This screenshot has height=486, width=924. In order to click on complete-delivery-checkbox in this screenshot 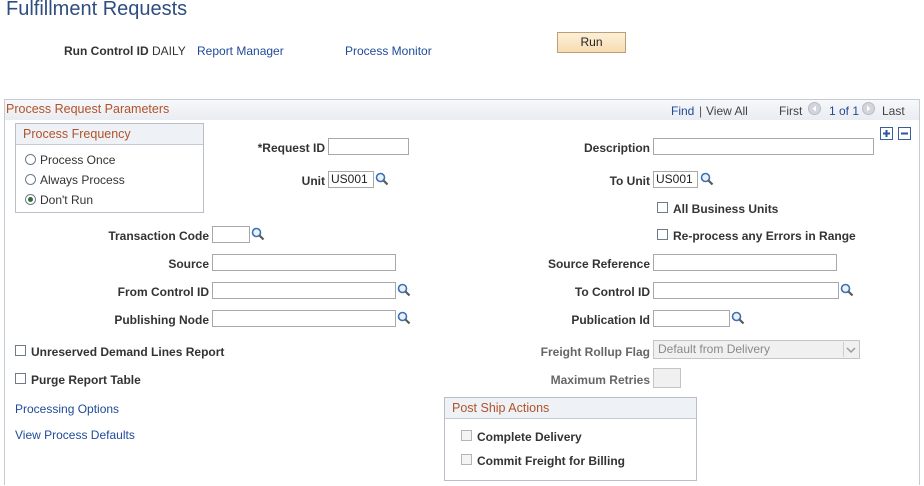, I will do `click(466, 435)`.